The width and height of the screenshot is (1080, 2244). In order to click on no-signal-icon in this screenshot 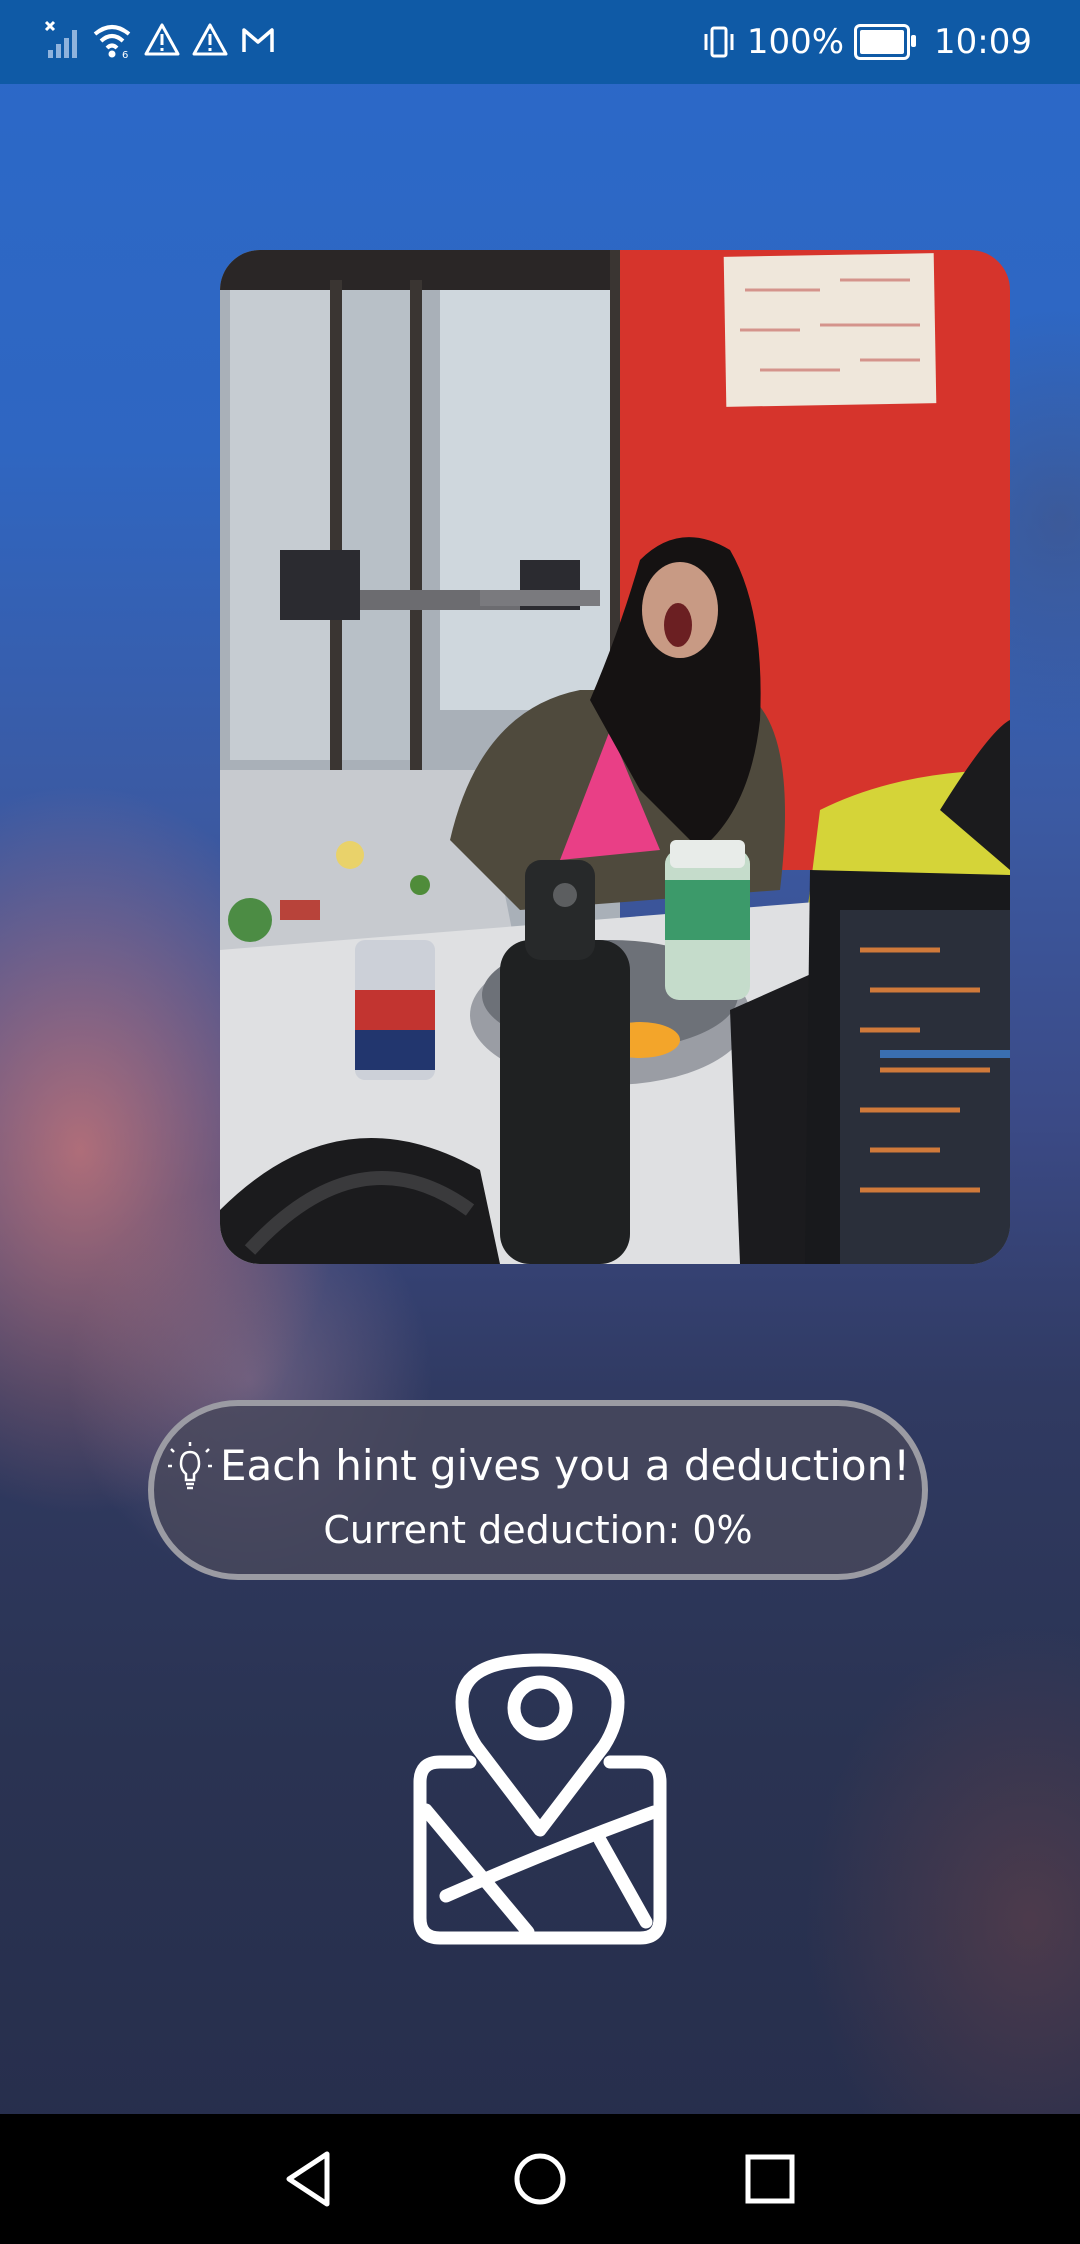, I will do `click(60, 39)`.